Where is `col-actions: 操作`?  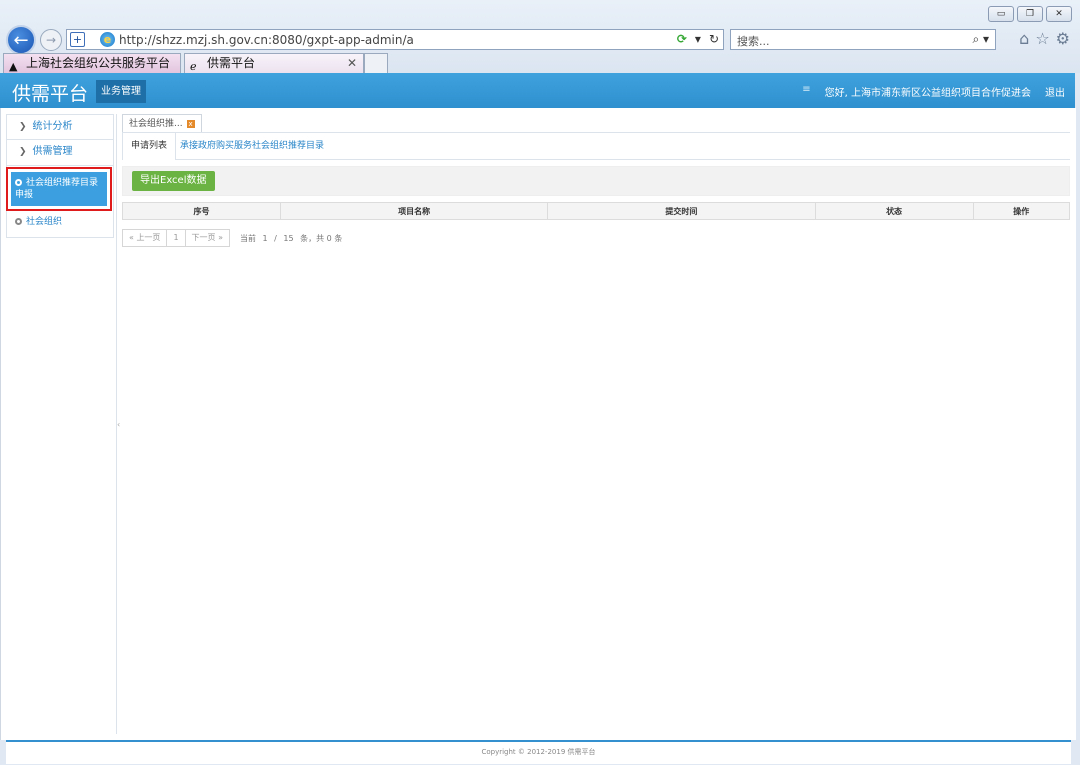
col-actions: 操作 is located at coordinates (1021, 211).